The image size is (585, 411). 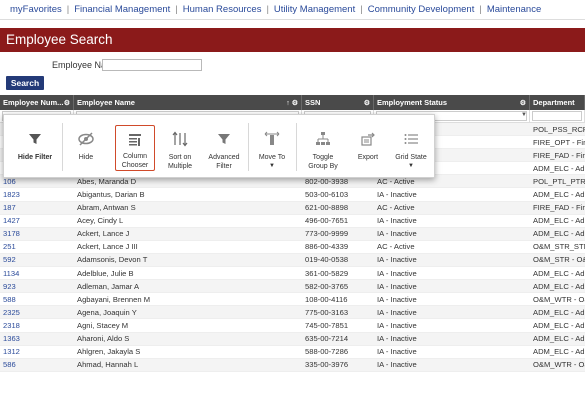 I want to click on cell-employee-number: 1363, so click(x=37, y=338).